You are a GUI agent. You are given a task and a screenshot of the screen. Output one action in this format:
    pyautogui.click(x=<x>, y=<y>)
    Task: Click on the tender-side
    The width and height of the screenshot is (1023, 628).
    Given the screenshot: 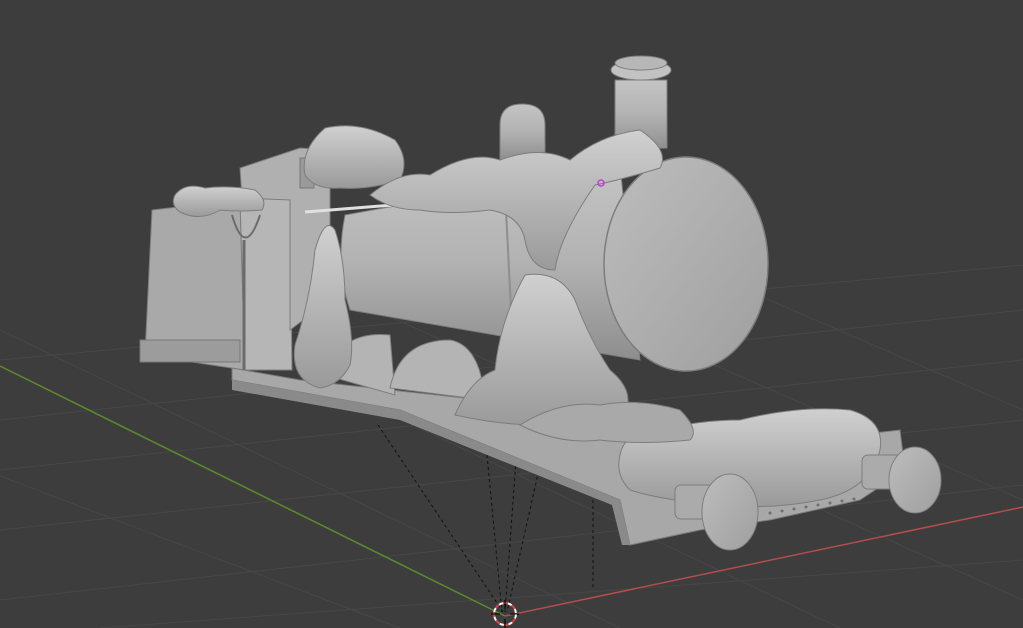 What is the action you would take?
    pyautogui.click(x=266, y=280)
    